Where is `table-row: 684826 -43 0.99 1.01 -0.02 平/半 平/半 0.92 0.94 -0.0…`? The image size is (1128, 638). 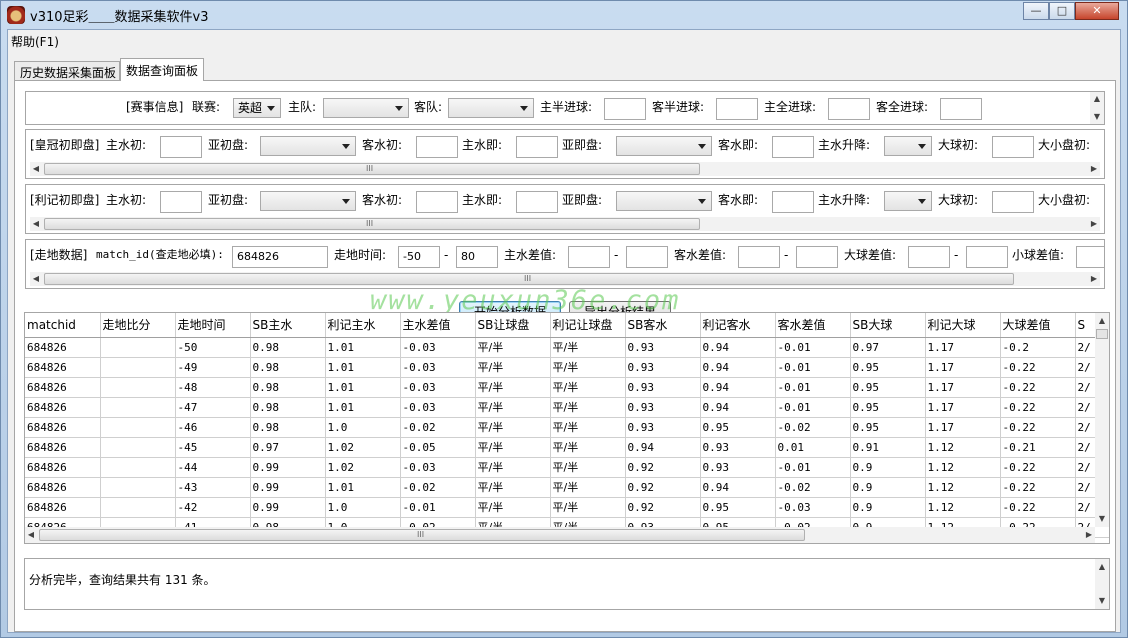 table-row: 684826 -43 0.99 1.01 -0.02 平/半 平/半 0.92 0.94 -0.0… is located at coordinates (567, 487).